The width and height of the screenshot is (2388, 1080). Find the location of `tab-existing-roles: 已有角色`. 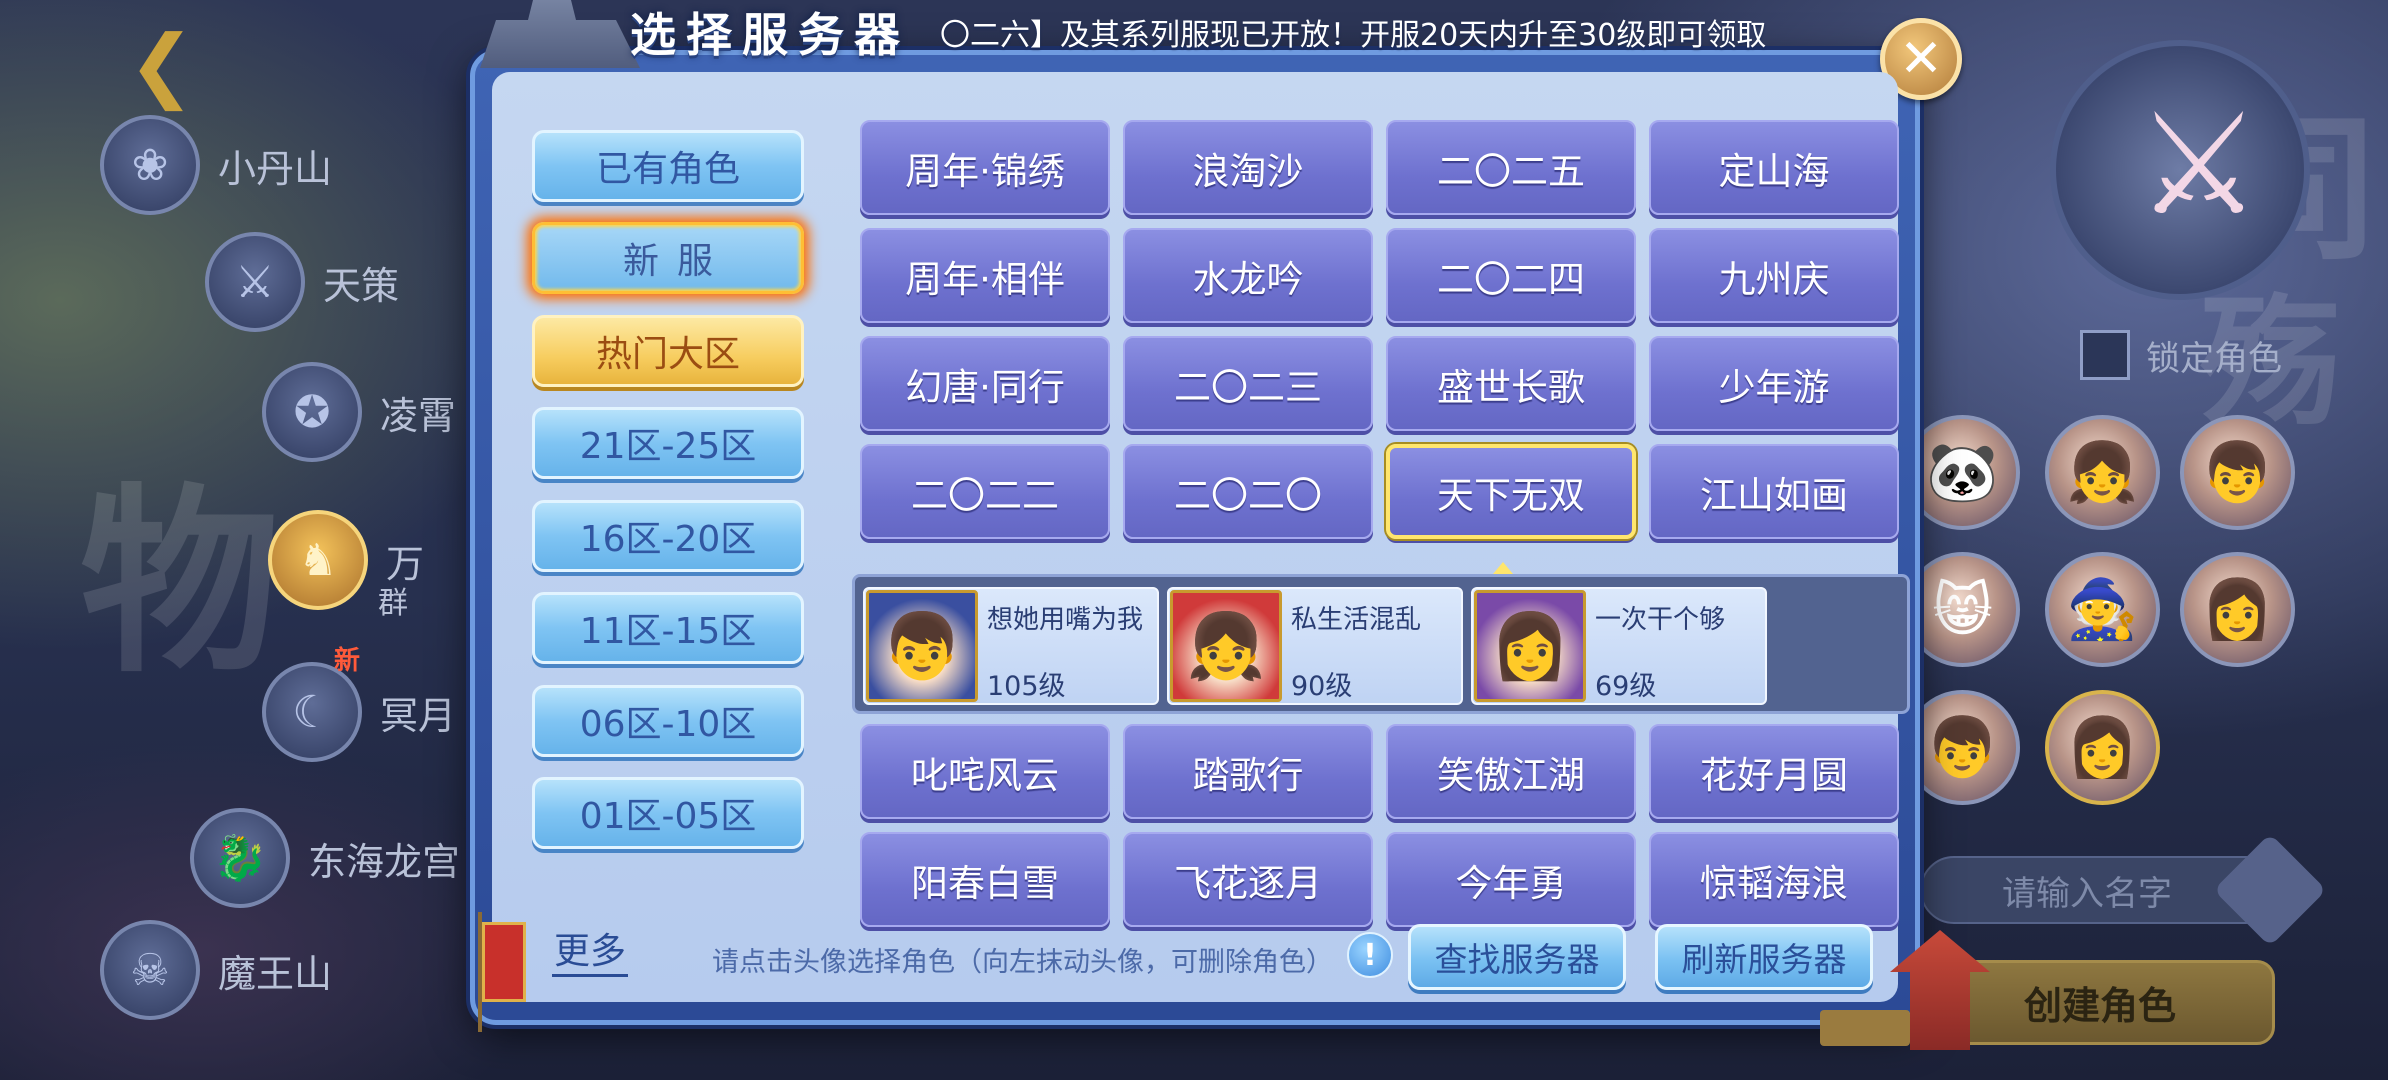

tab-existing-roles: 已有角色 is located at coordinates (668, 166).